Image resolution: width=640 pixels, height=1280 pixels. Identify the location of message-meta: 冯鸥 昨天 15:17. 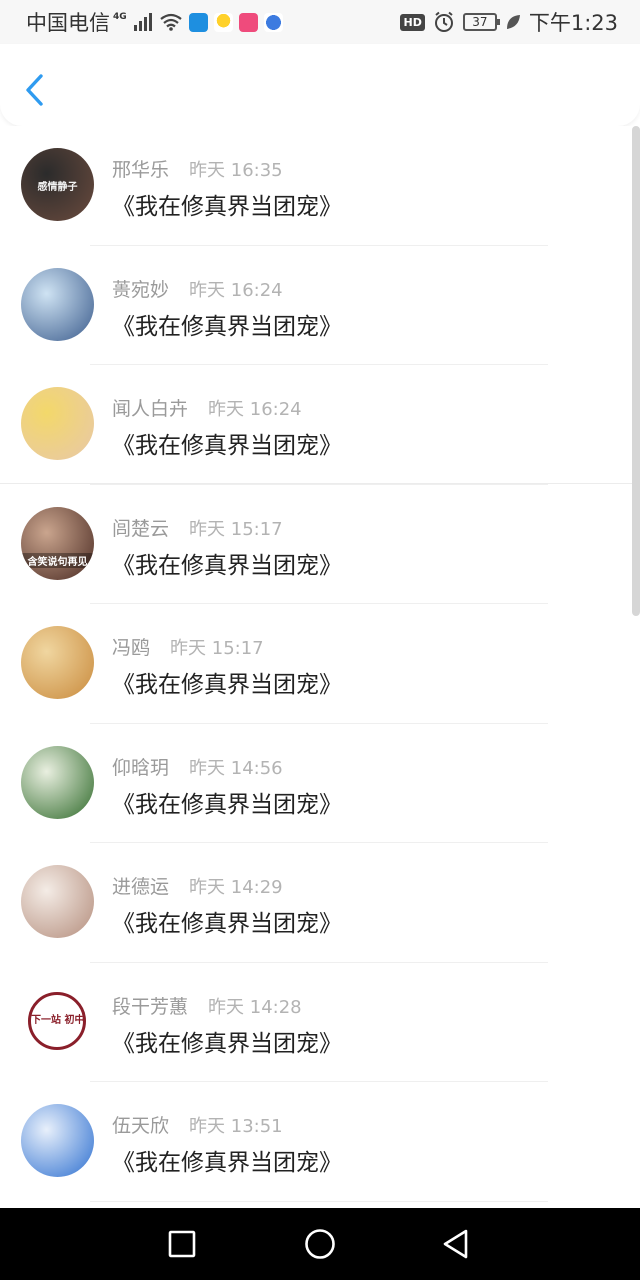
(188, 646).